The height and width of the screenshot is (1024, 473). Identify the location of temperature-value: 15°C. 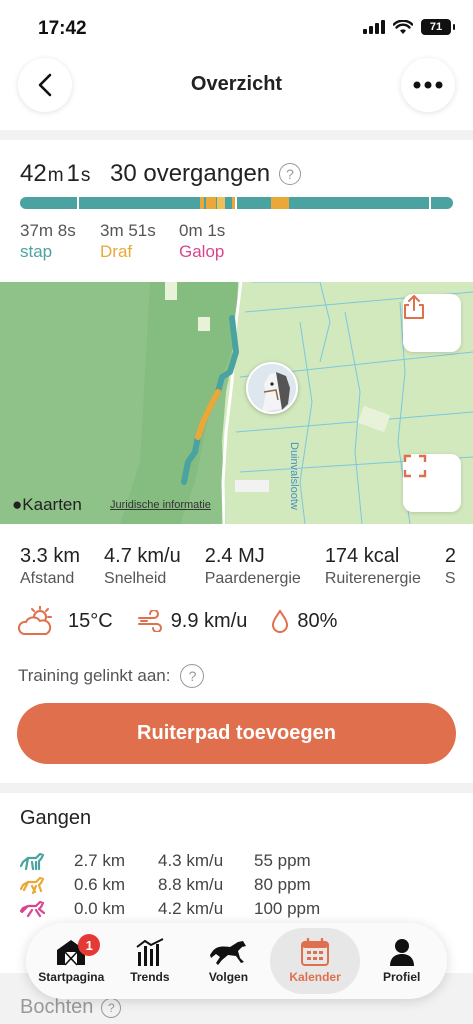
(90, 620).